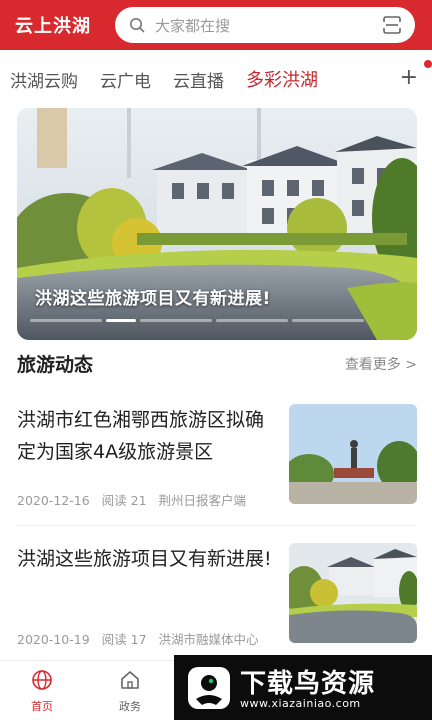 Image resolution: width=432 pixels, height=720 pixels. I want to click on tab-yunzhibo: 云直播, so click(198, 79).